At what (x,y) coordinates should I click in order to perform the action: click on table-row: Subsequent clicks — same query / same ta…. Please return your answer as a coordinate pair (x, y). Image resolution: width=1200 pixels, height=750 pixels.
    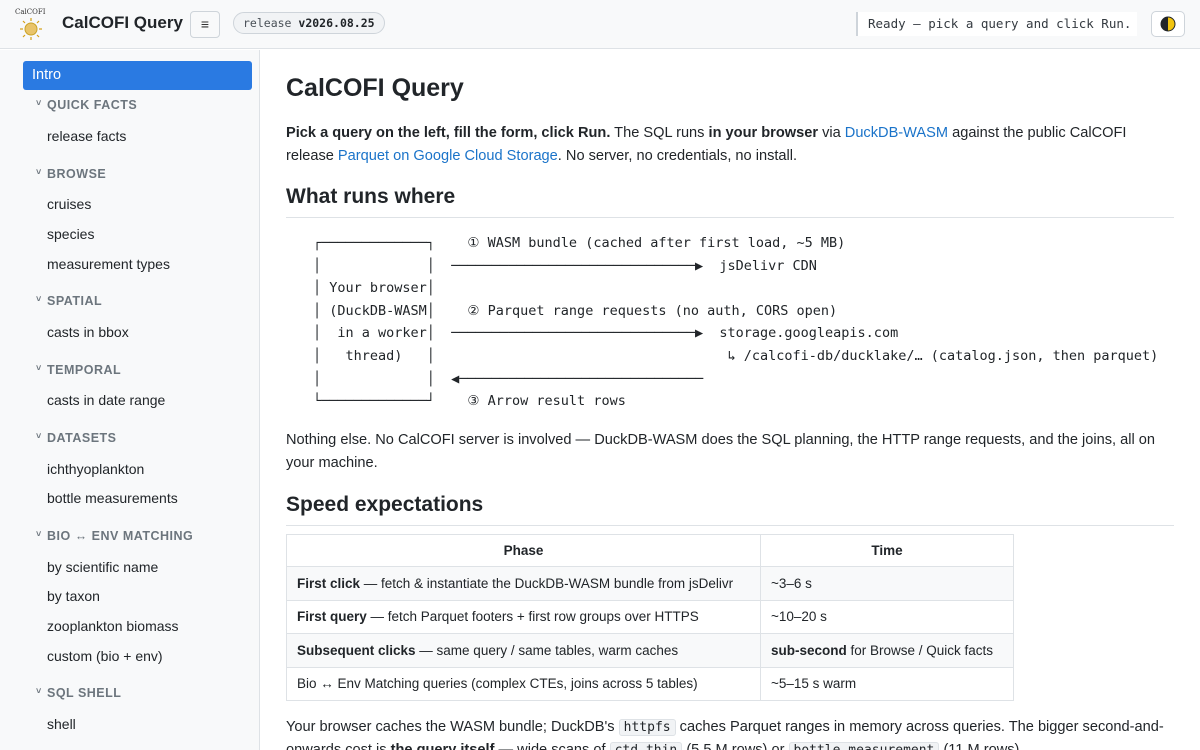
    Looking at the image, I should click on (650, 650).